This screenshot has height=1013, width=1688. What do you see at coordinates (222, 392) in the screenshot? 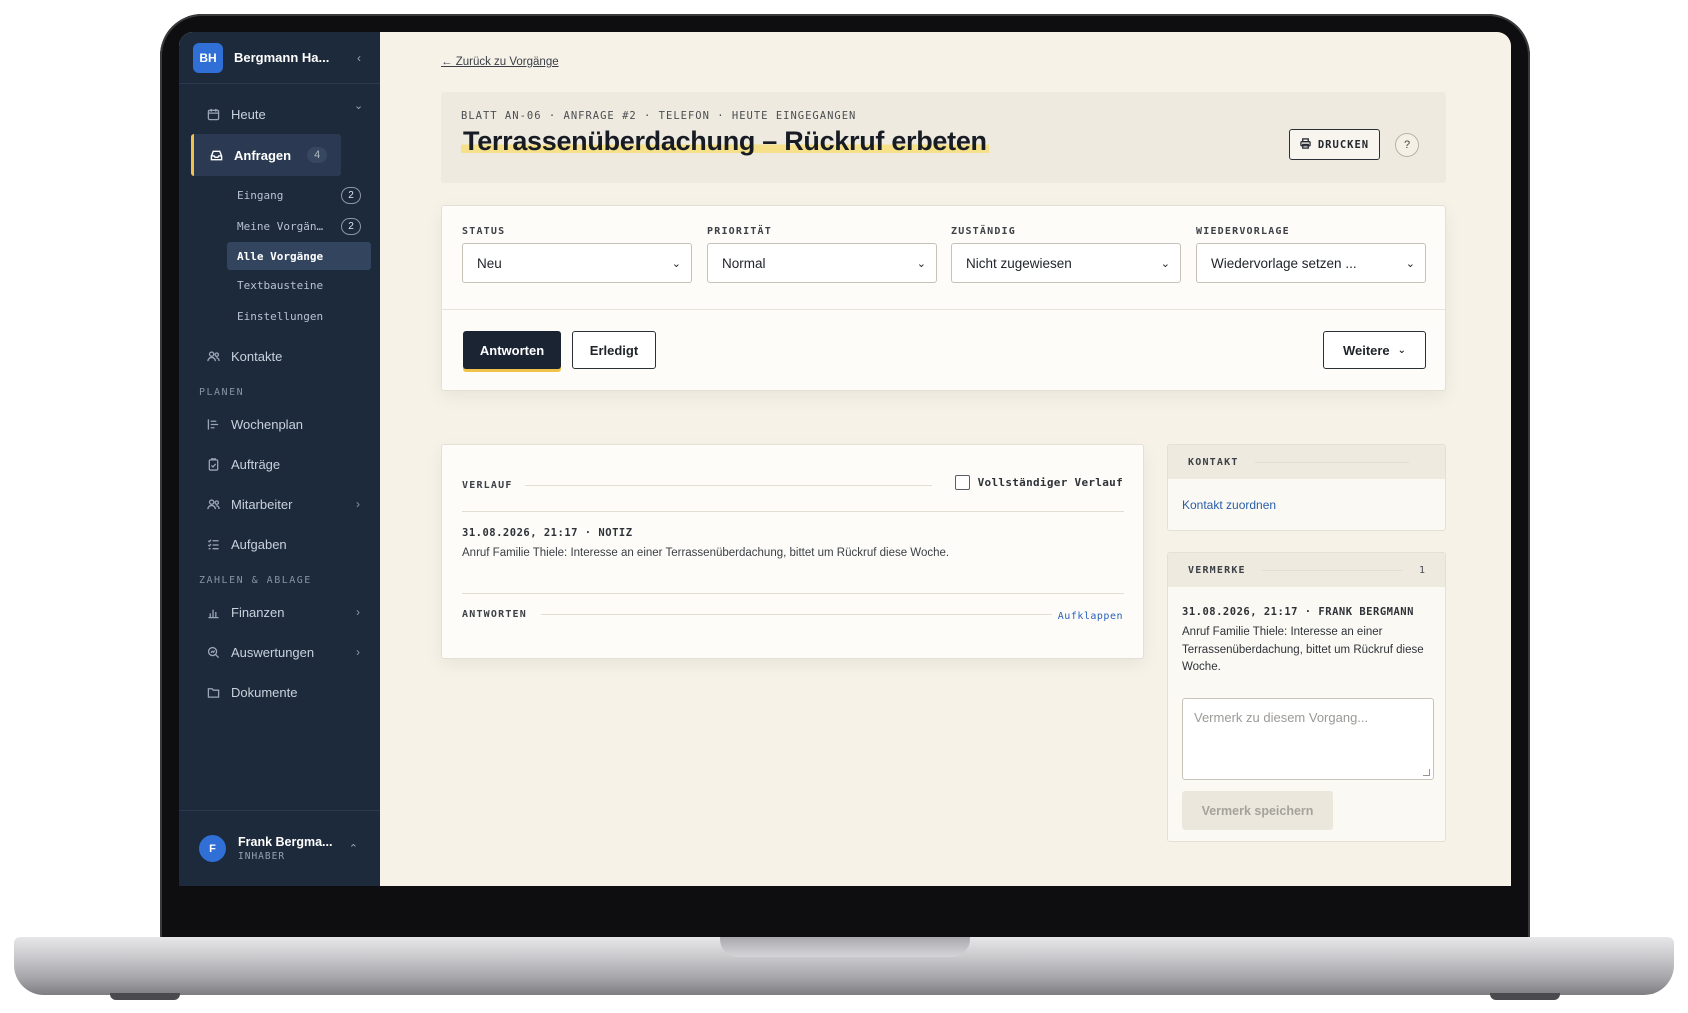
I see `section-label-planen: PLANEN` at bounding box center [222, 392].